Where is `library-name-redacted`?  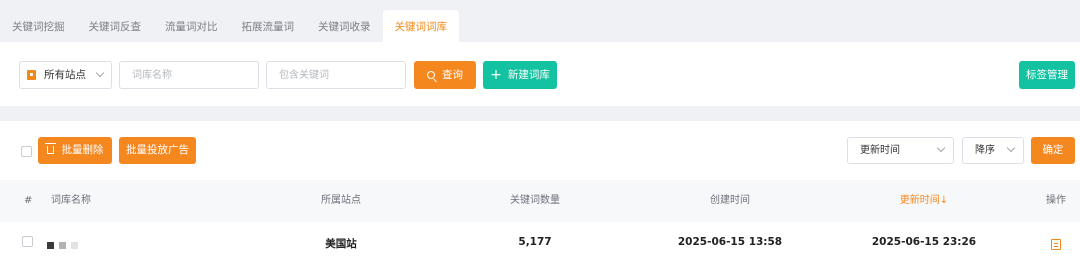 library-name-redacted is located at coordinates (62, 245).